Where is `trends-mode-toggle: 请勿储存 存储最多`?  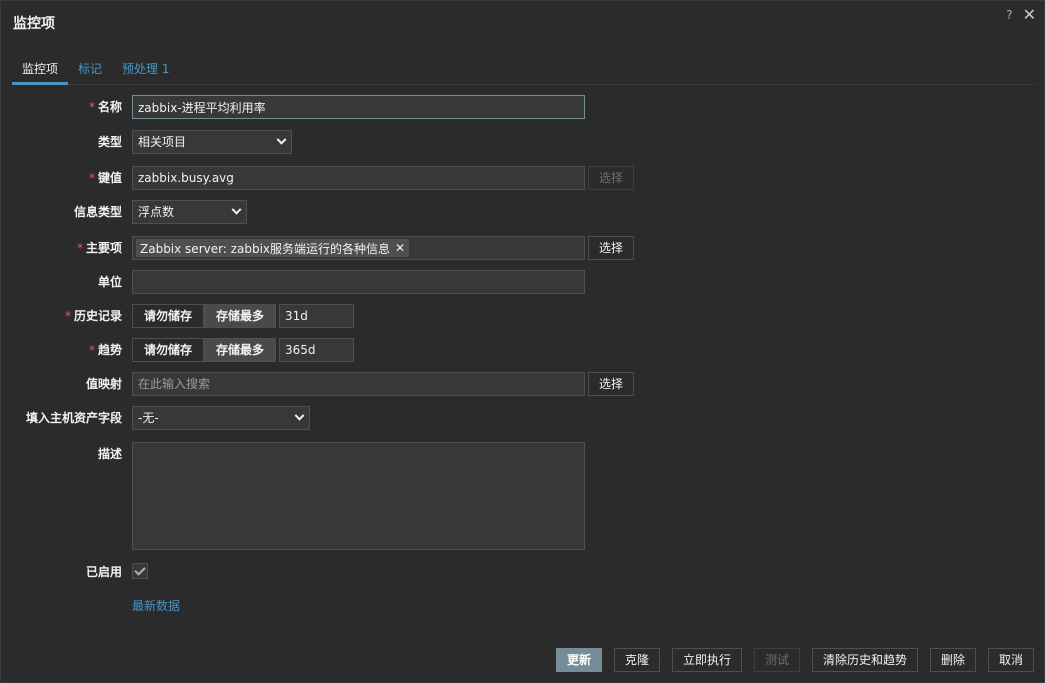
trends-mode-toggle: 请勿储存 存储最多 is located at coordinates (204, 350).